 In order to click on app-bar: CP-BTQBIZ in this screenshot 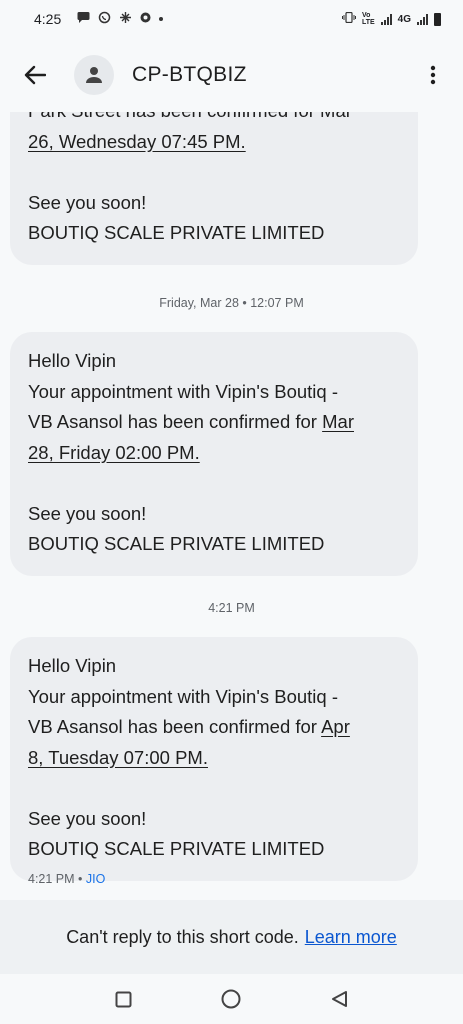, I will do `click(231, 75)`.